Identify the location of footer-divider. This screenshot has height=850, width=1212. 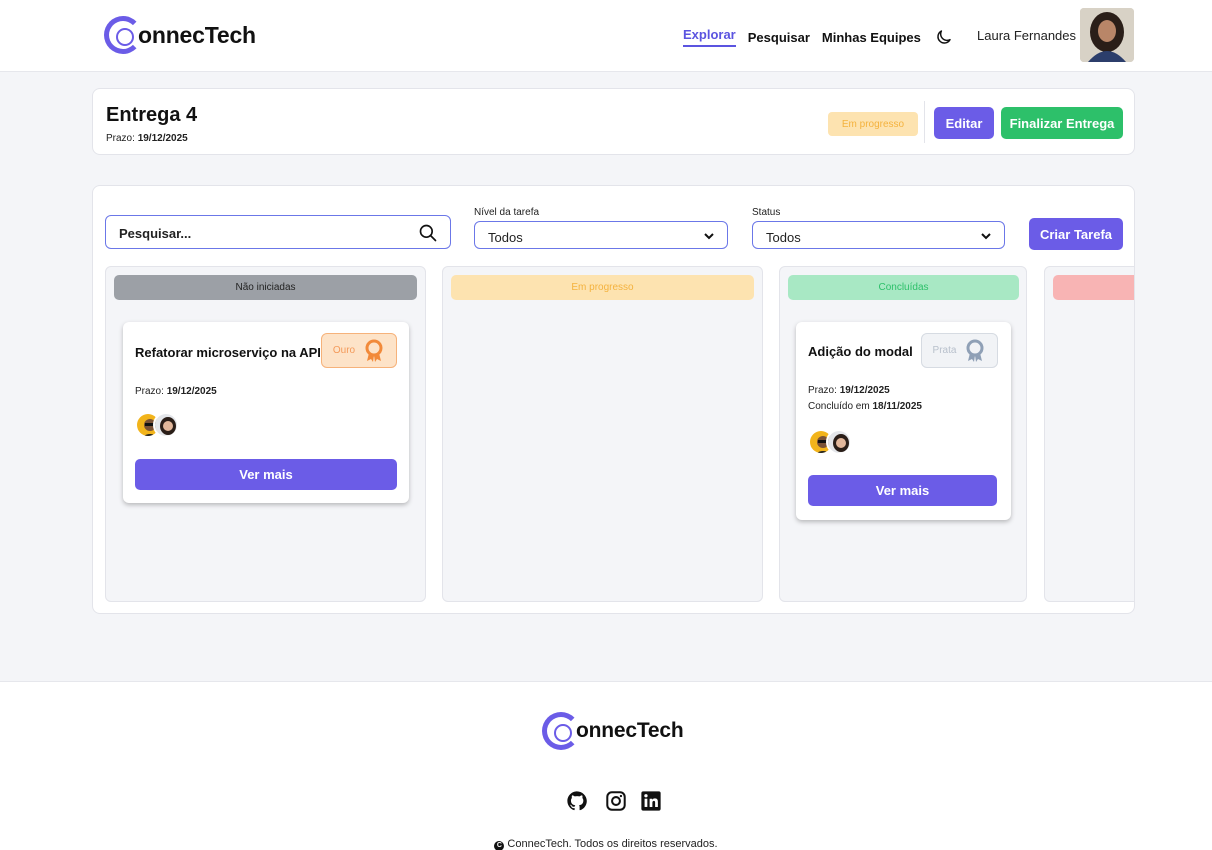
(606, 681).